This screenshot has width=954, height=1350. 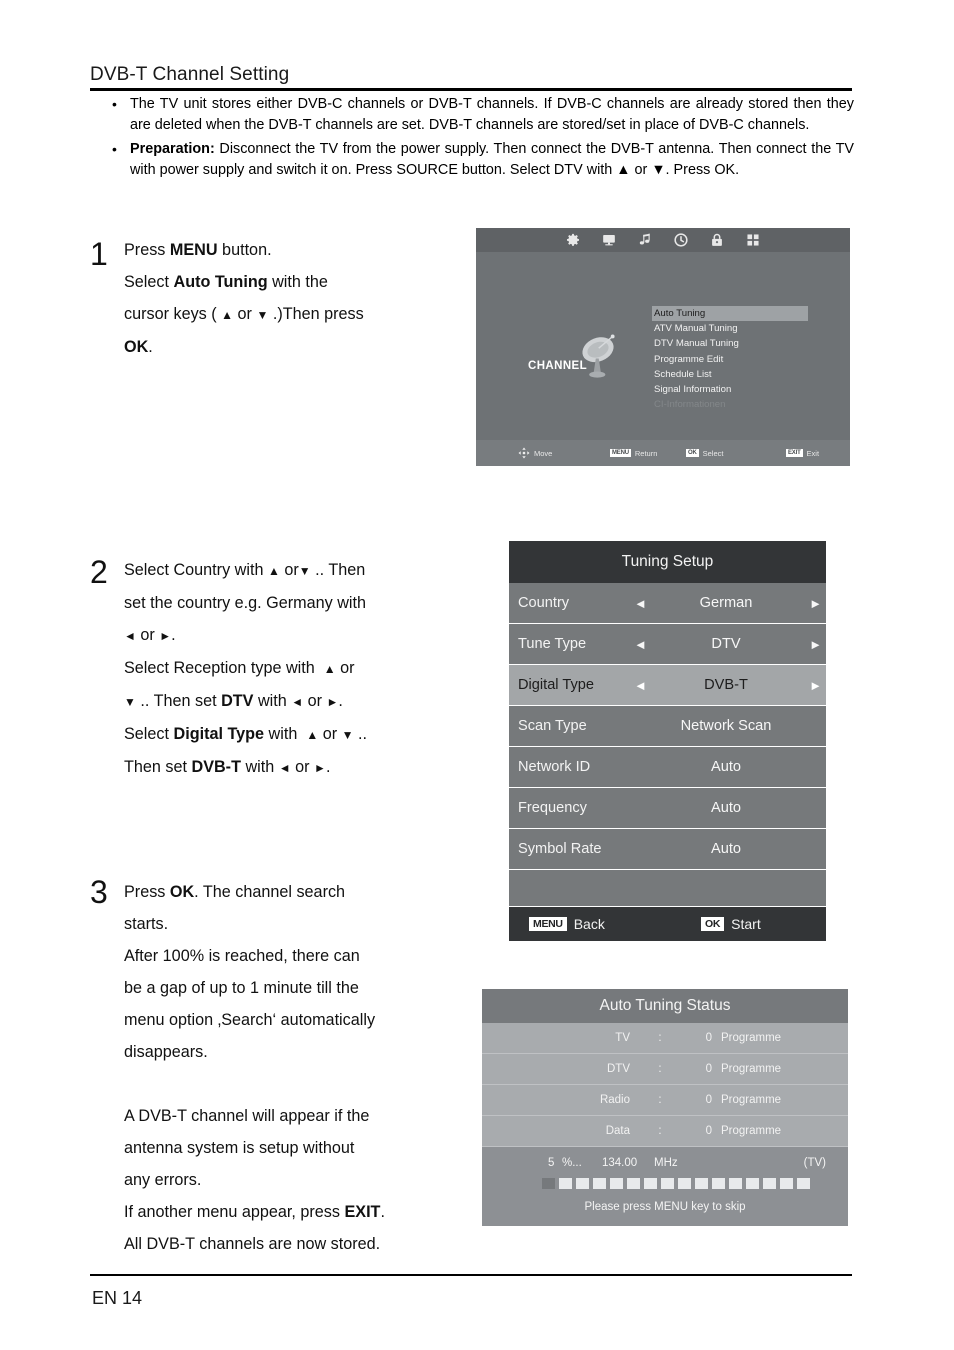 What do you see at coordinates (552, 808) in the screenshot?
I see `tuning-row-frequency-label: Frequency` at bounding box center [552, 808].